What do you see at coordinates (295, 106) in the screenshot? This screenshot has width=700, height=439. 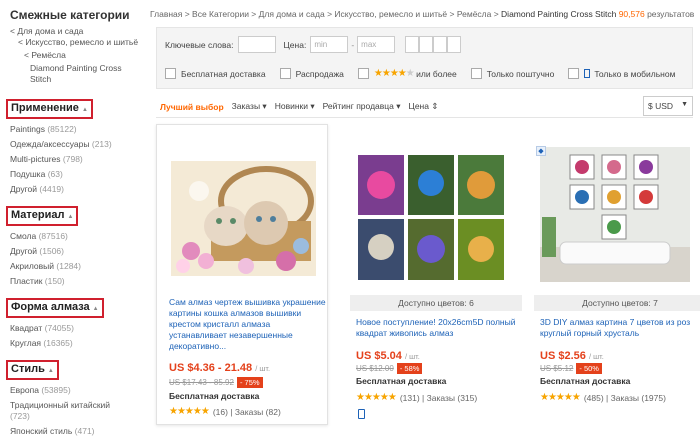 I see `sort-new: Новинки ▾` at bounding box center [295, 106].